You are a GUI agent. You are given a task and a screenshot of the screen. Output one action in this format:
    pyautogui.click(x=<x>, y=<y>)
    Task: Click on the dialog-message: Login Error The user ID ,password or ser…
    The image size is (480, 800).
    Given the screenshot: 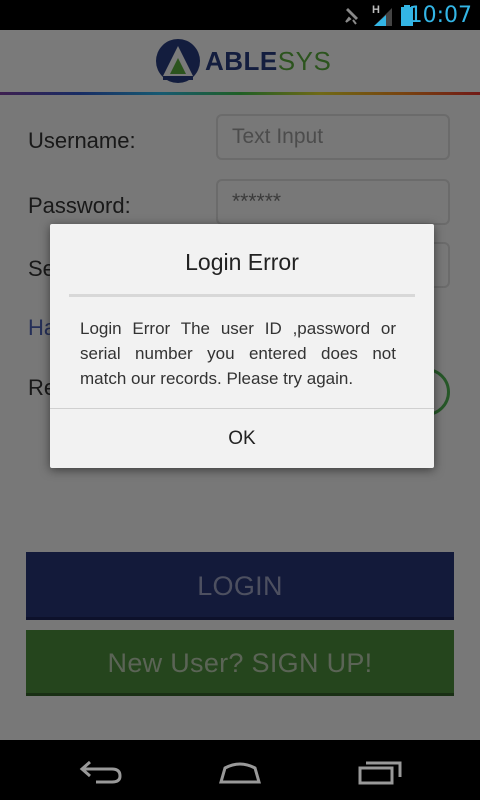 What is the action you would take?
    pyautogui.click(x=238, y=353)
    